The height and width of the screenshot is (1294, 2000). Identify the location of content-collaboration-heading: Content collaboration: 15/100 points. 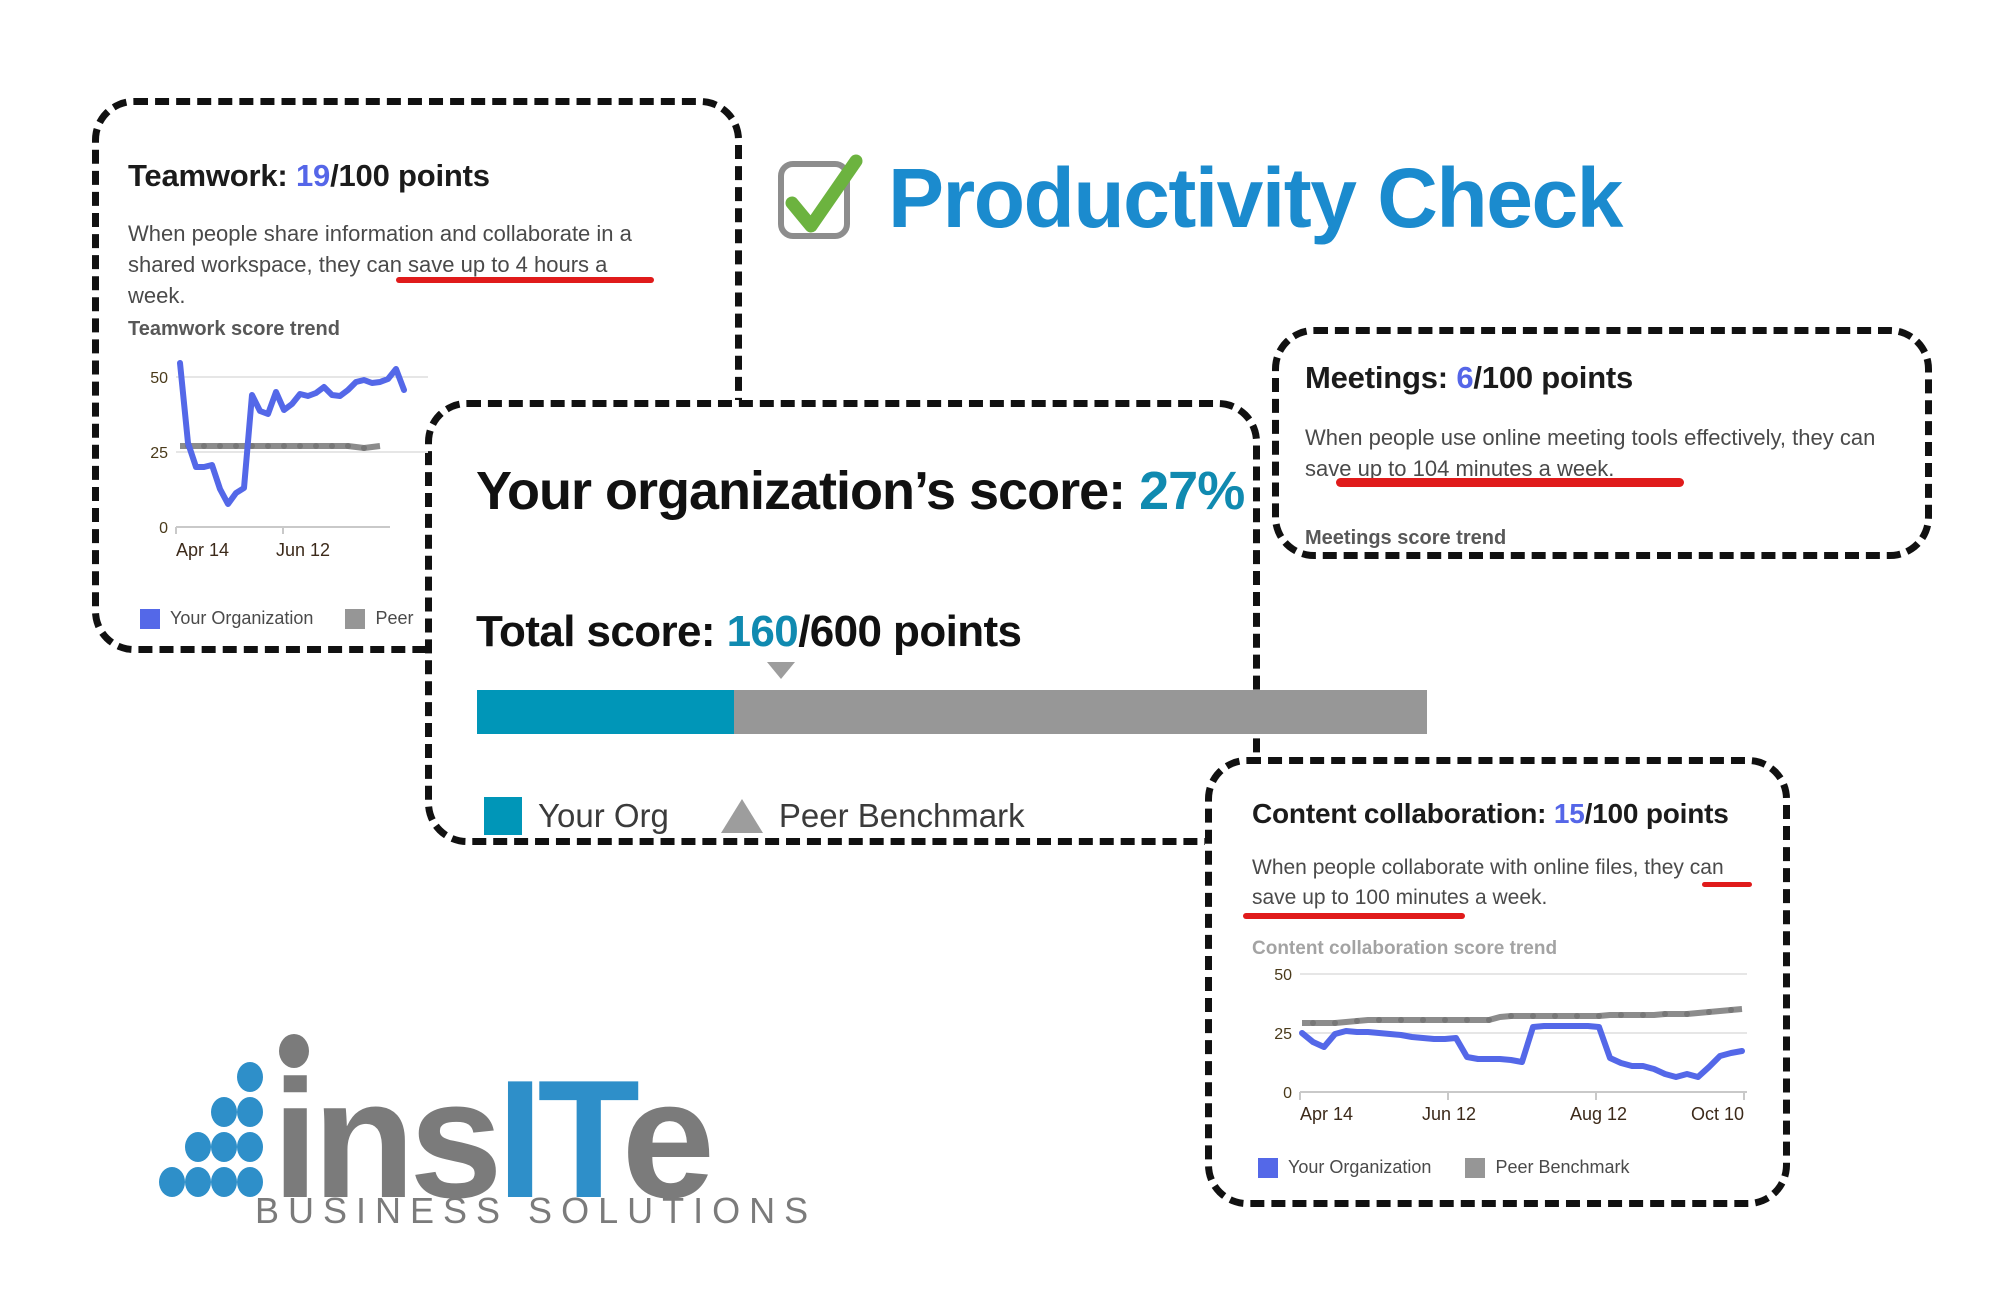
(1490, 814).